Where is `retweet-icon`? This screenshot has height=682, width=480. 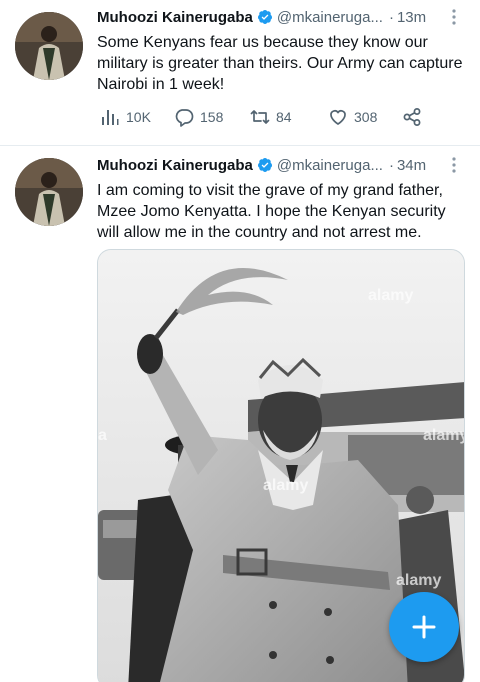
retweet-icon is located at coordinates (260, 117).